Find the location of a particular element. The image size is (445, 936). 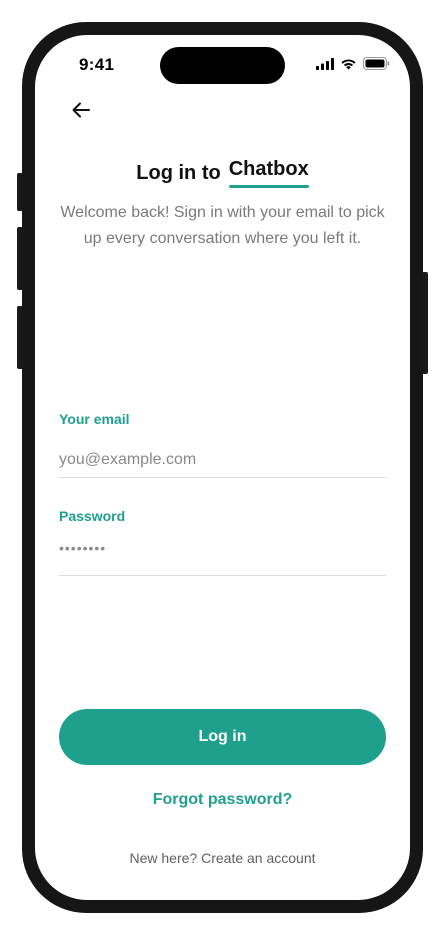

email-label: Your email is located at coordinates (94, 419).